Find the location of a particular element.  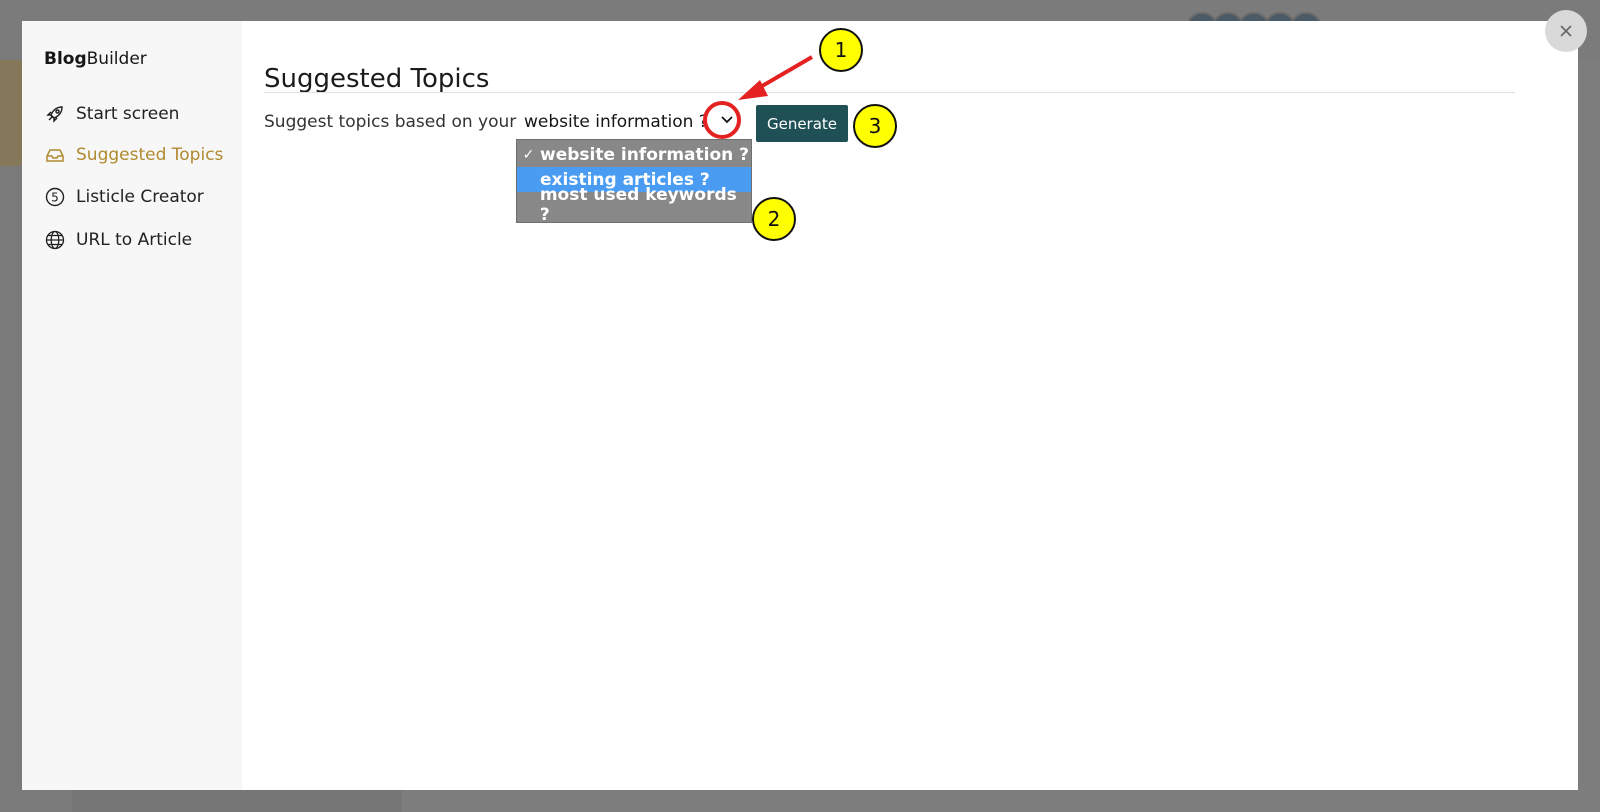

number-five-icon: 5 is located at coordinates (55, 197).